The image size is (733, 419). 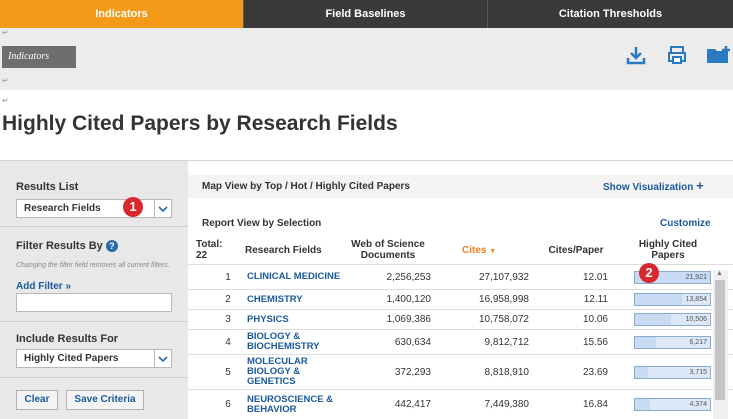 I want to click on research-field-link: NEUROSCIENCE & BEHAVIOR, so click(x=297, y=404).